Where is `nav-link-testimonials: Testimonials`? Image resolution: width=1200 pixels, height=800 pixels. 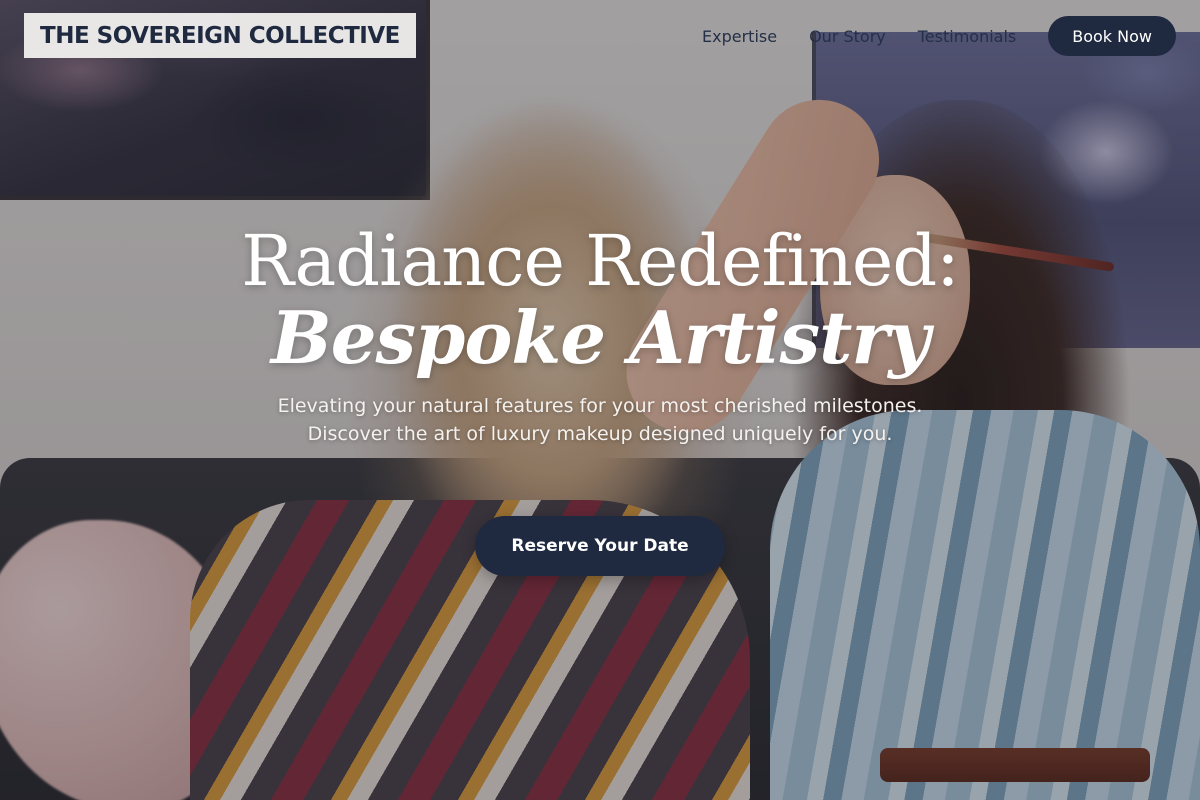 nav-link-testimonials: Testimonials is located at coordinates (967, 36).